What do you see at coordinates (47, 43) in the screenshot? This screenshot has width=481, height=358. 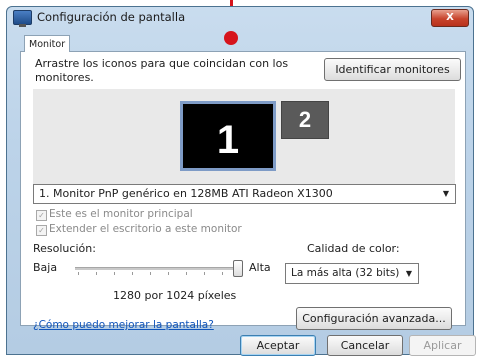 I see `tab-monitor: Monitor` at bounding box center [47, 43].